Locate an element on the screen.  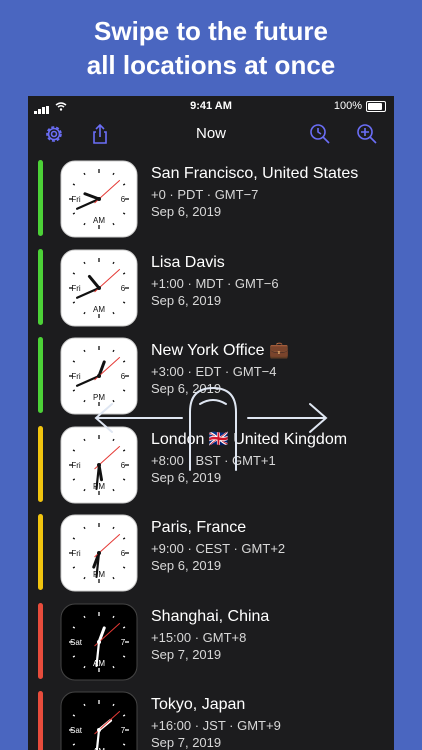
location-city: London 🇬🇧 United Kingdom is located at coordinates (249, 439).